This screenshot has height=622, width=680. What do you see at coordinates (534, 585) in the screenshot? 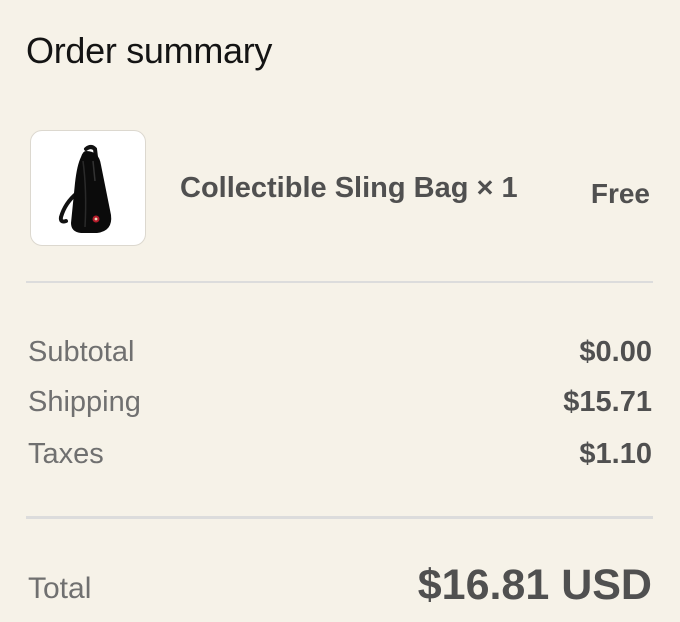
I see `total-value: $16.81 USD` at bounding box center [534, 585].